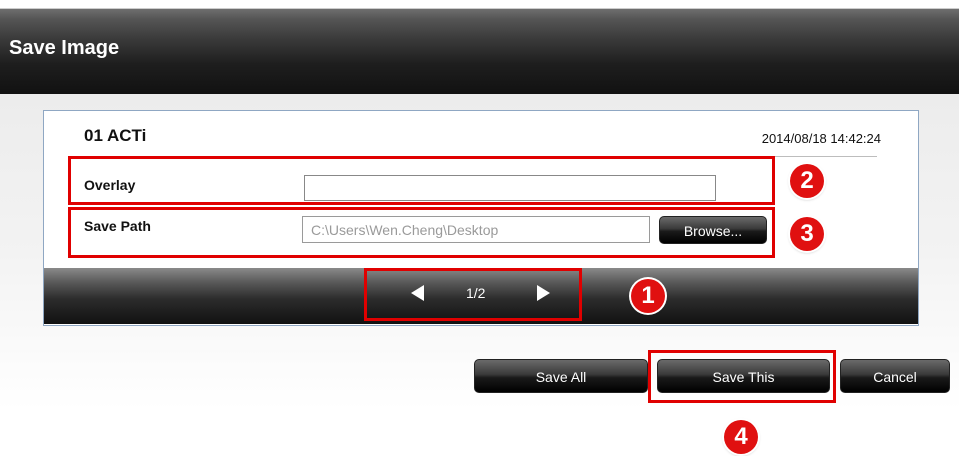  Describe the element at coordinates (64, 48) in the screenshot. I see `dialog-title: Save Image` at that location.